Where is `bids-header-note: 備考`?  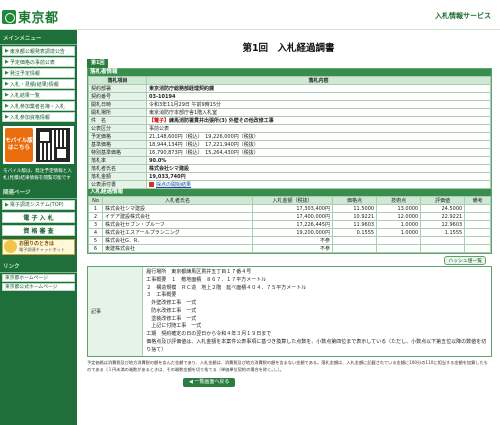 bids-header-note: 備考 is located at coordinates (477, 200).